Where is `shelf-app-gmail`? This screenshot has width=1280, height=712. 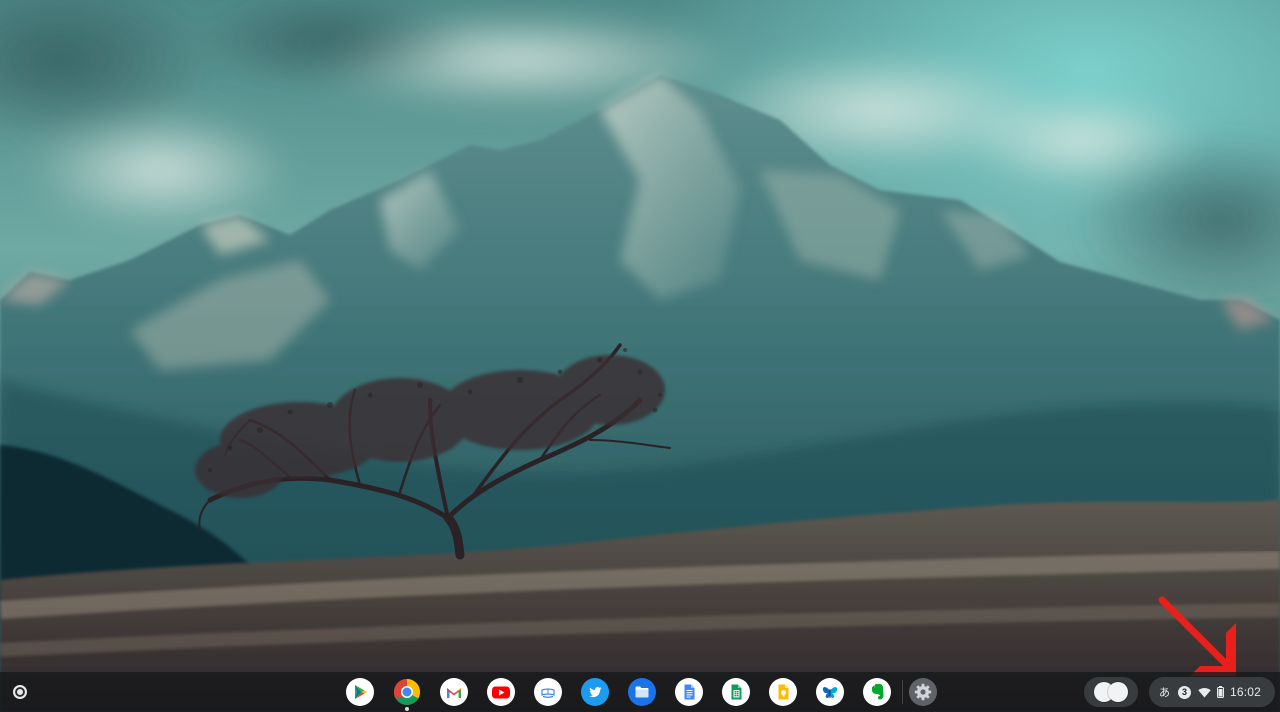
shelf-app-gmail is located at coordinates (454, 692).